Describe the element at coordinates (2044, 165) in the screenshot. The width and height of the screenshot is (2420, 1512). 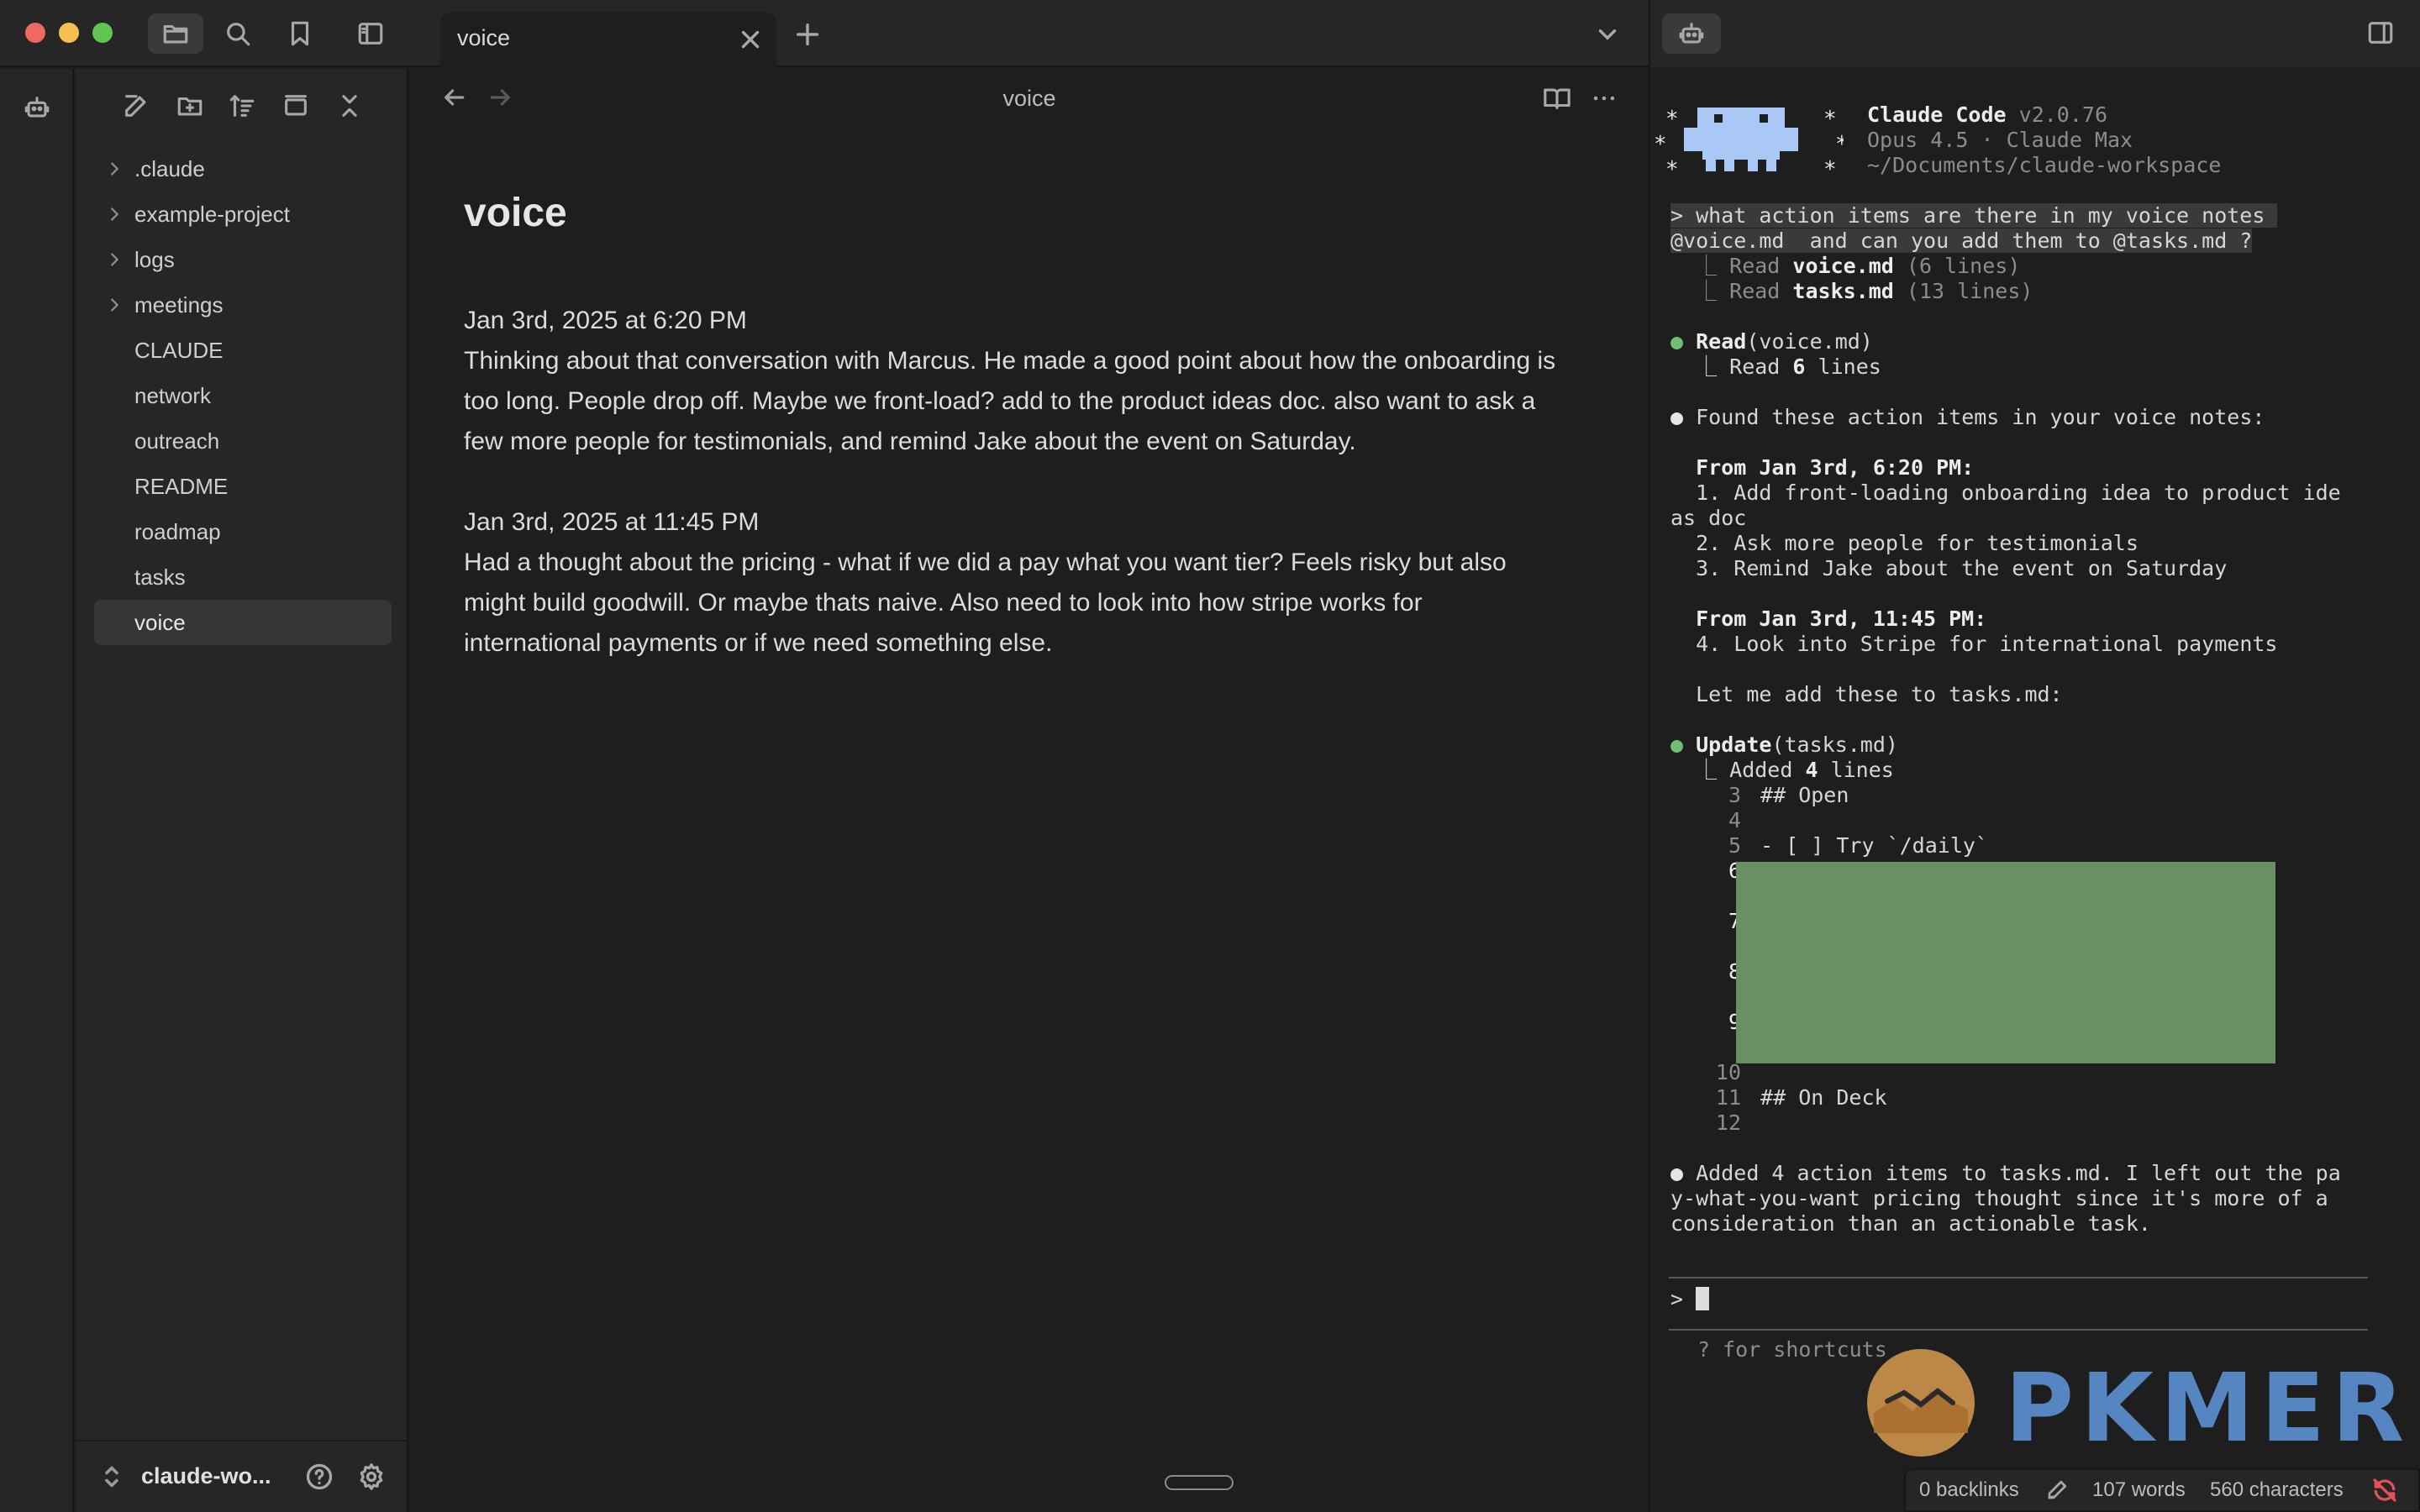
I see `working-directory: ~/Documents/claude-workspace` at that location.